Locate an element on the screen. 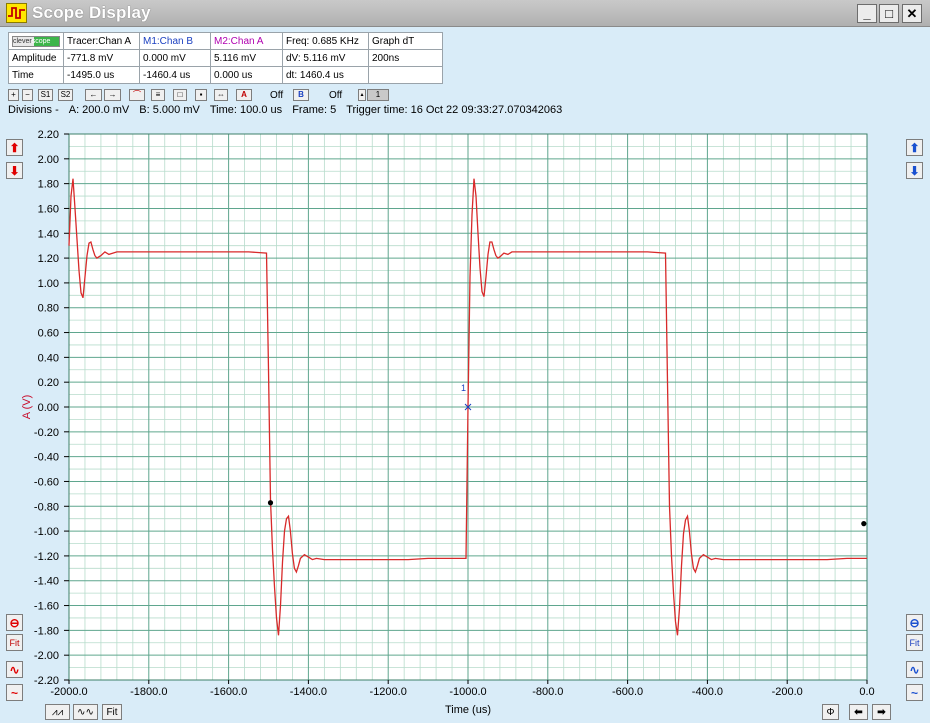 This screenshot has height=723, width=930. y-tick-label: -0.60 is located at coordinates (46, 482).